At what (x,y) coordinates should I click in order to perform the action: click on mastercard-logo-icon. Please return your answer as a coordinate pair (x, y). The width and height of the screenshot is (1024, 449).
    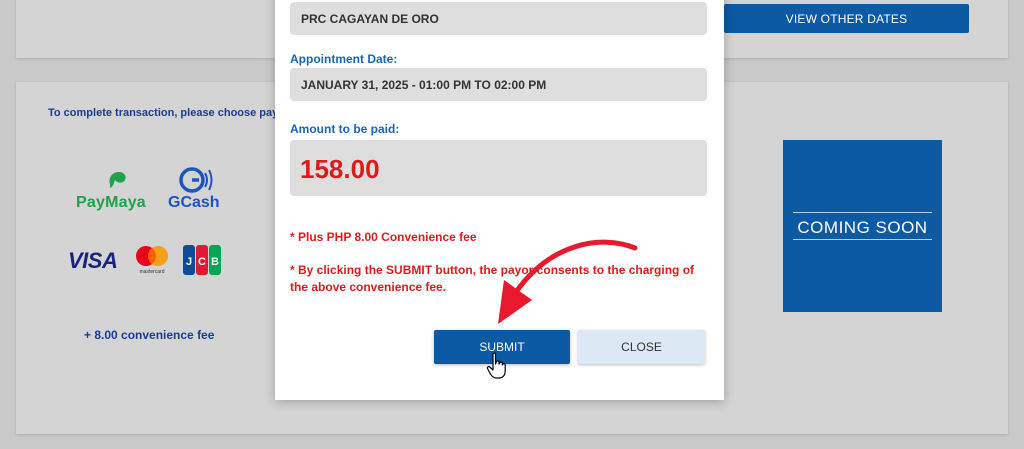
    Looking at the image, I should click on (152, 256).